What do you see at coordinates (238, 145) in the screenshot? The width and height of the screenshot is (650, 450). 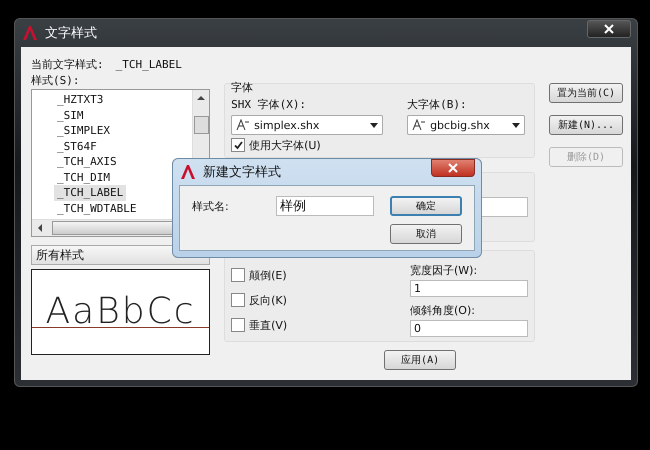 I see `check-icon` at bounding box center [238, 145].